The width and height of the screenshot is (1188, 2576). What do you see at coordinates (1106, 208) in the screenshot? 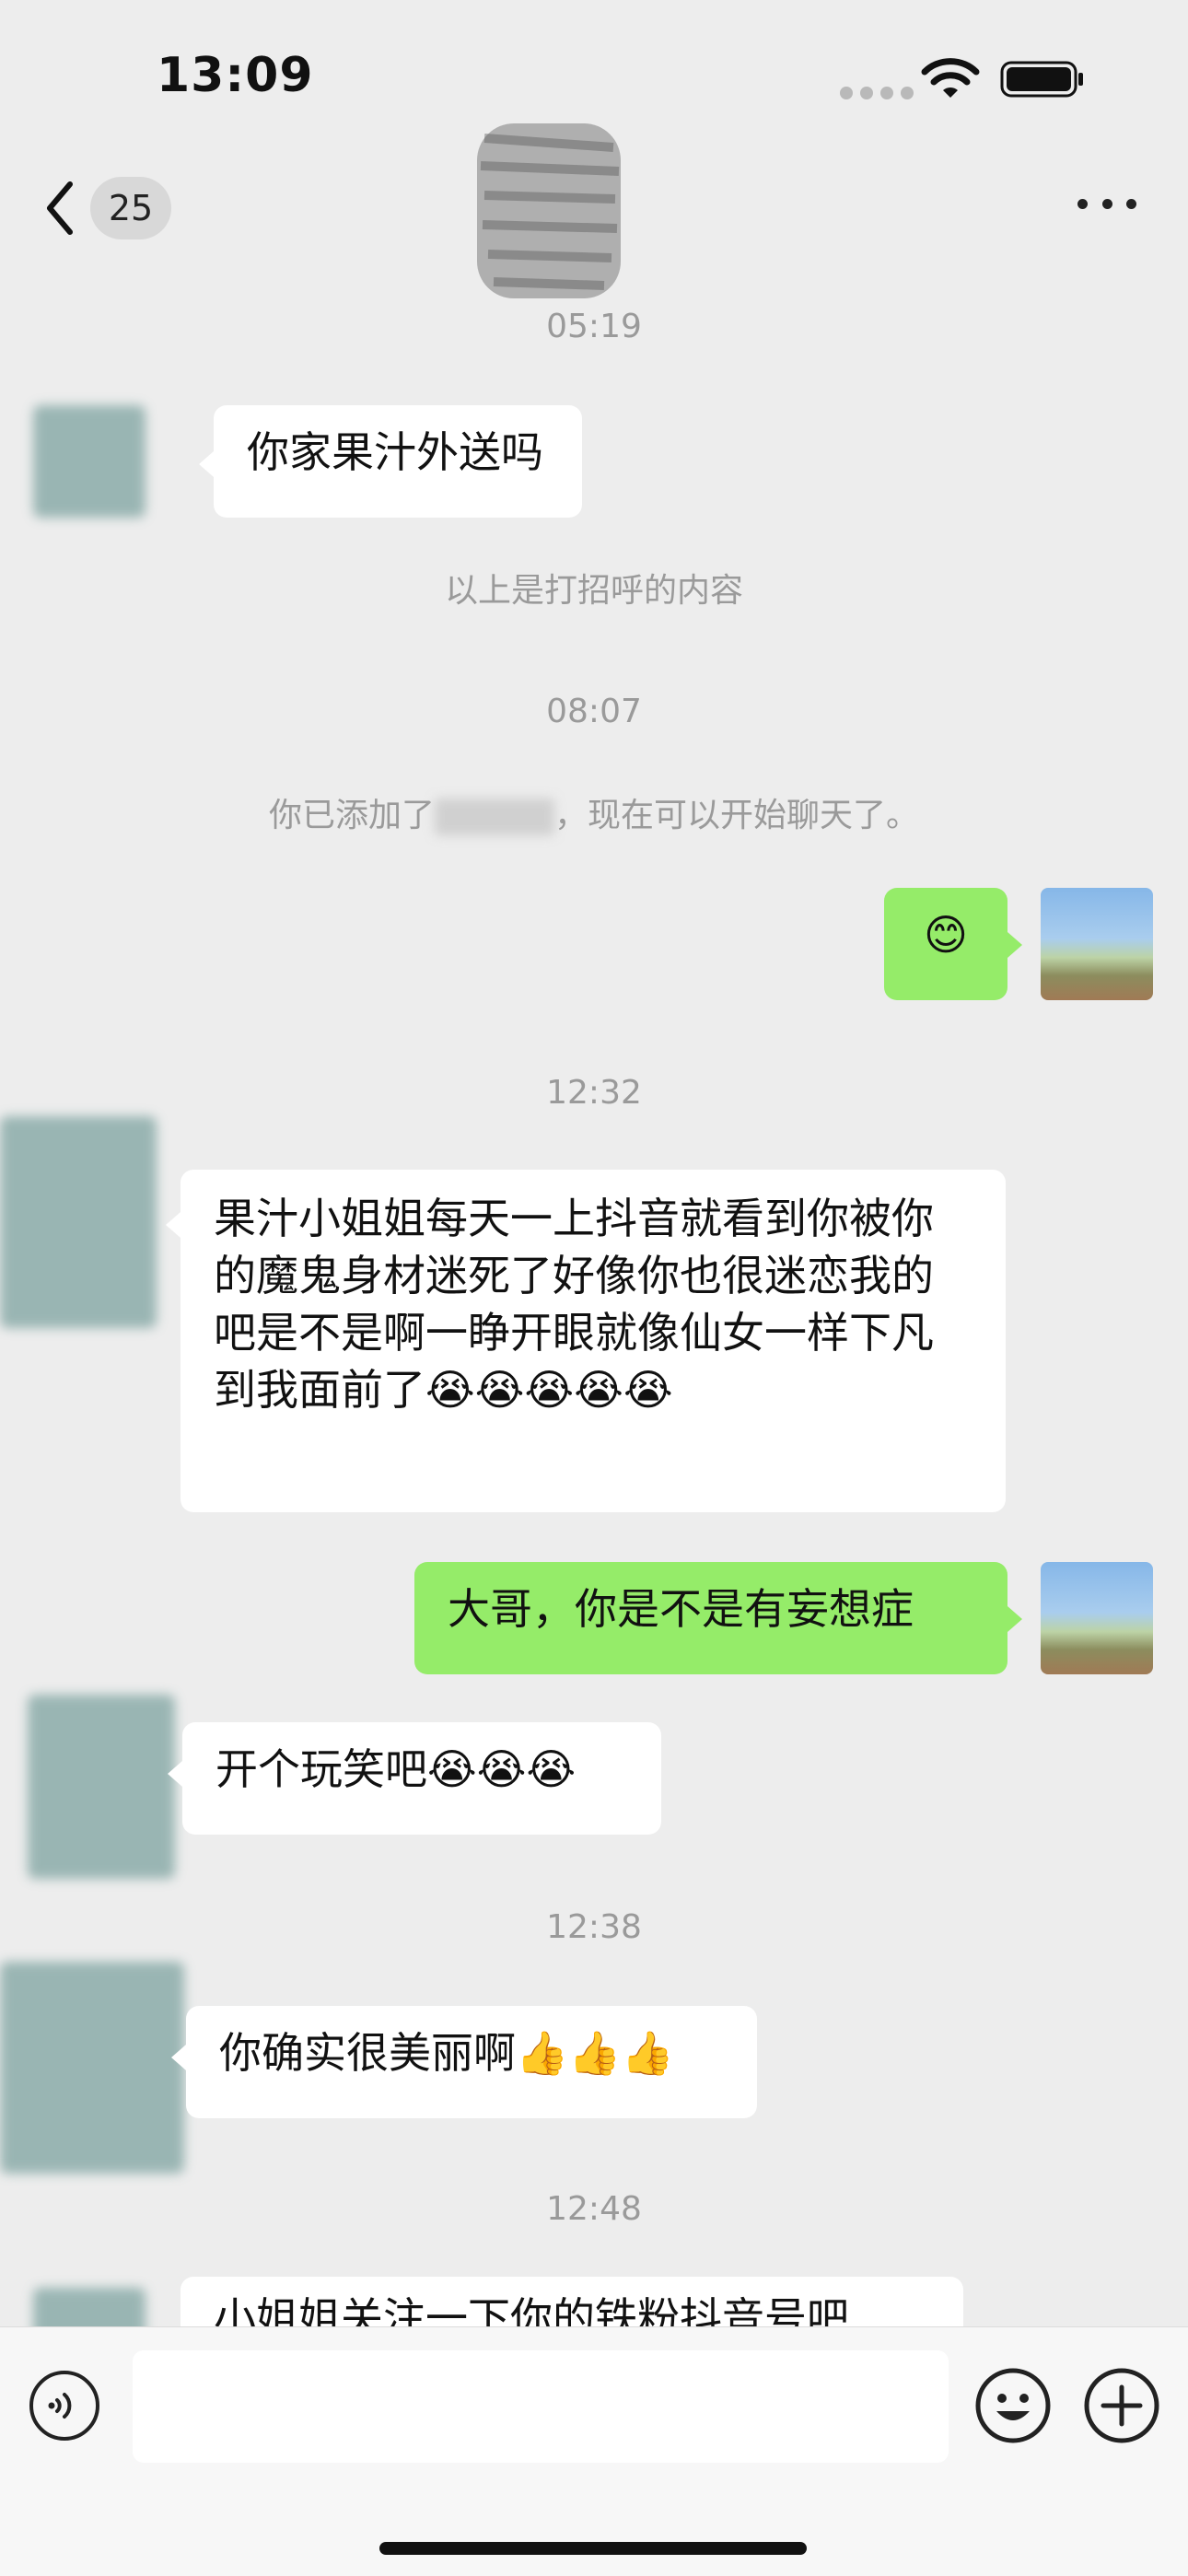
I see `more-options-icon` at bounding box center [1106, 208].